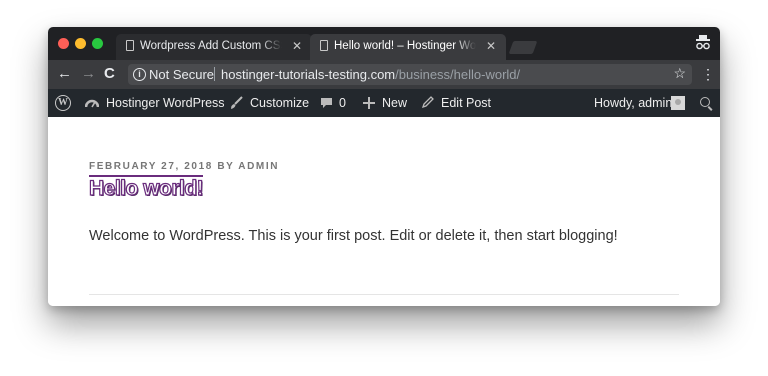 The width and height of the screenshot is (768, 376). What do you see at coordinates (151, 166) in the screenshot?
I see `post-date: FEBRUARY 27, 2018` at bounding box center [151, 166].